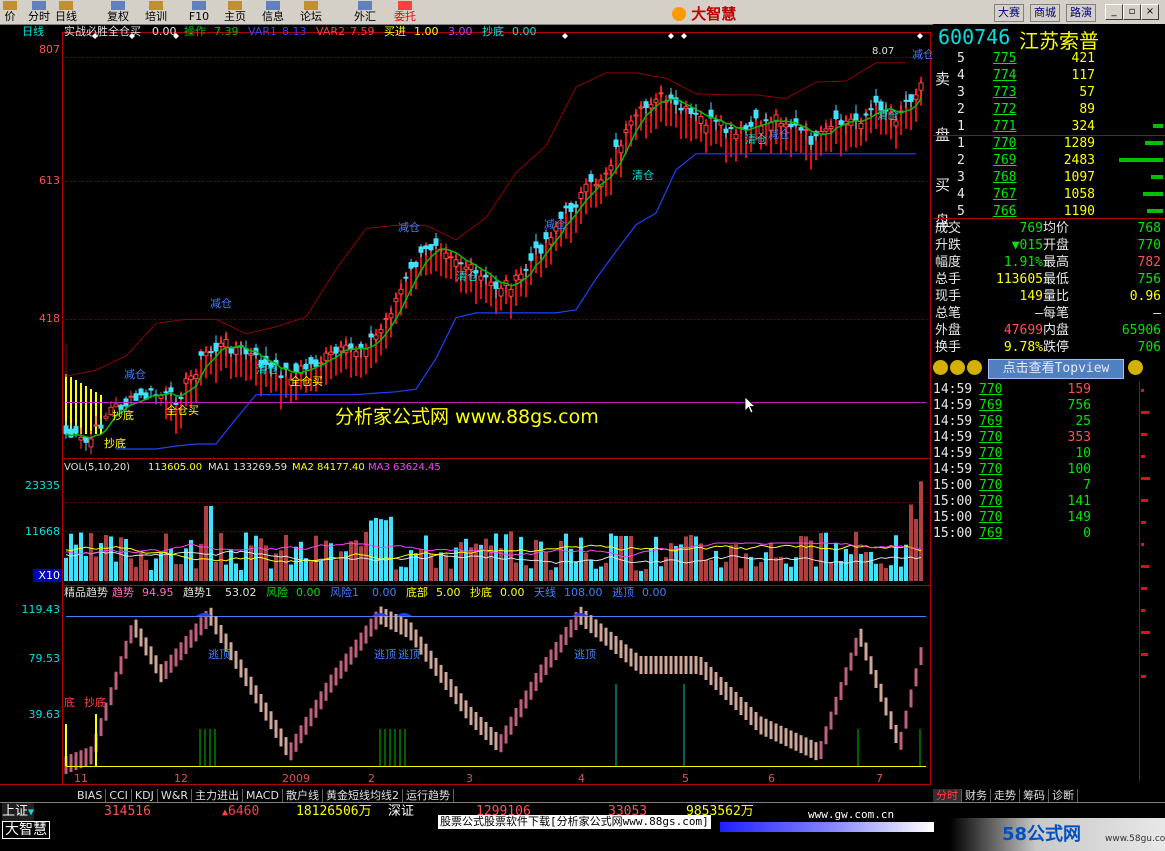  I want to click on indicator-tab-1: CCI, so click(119, 796).